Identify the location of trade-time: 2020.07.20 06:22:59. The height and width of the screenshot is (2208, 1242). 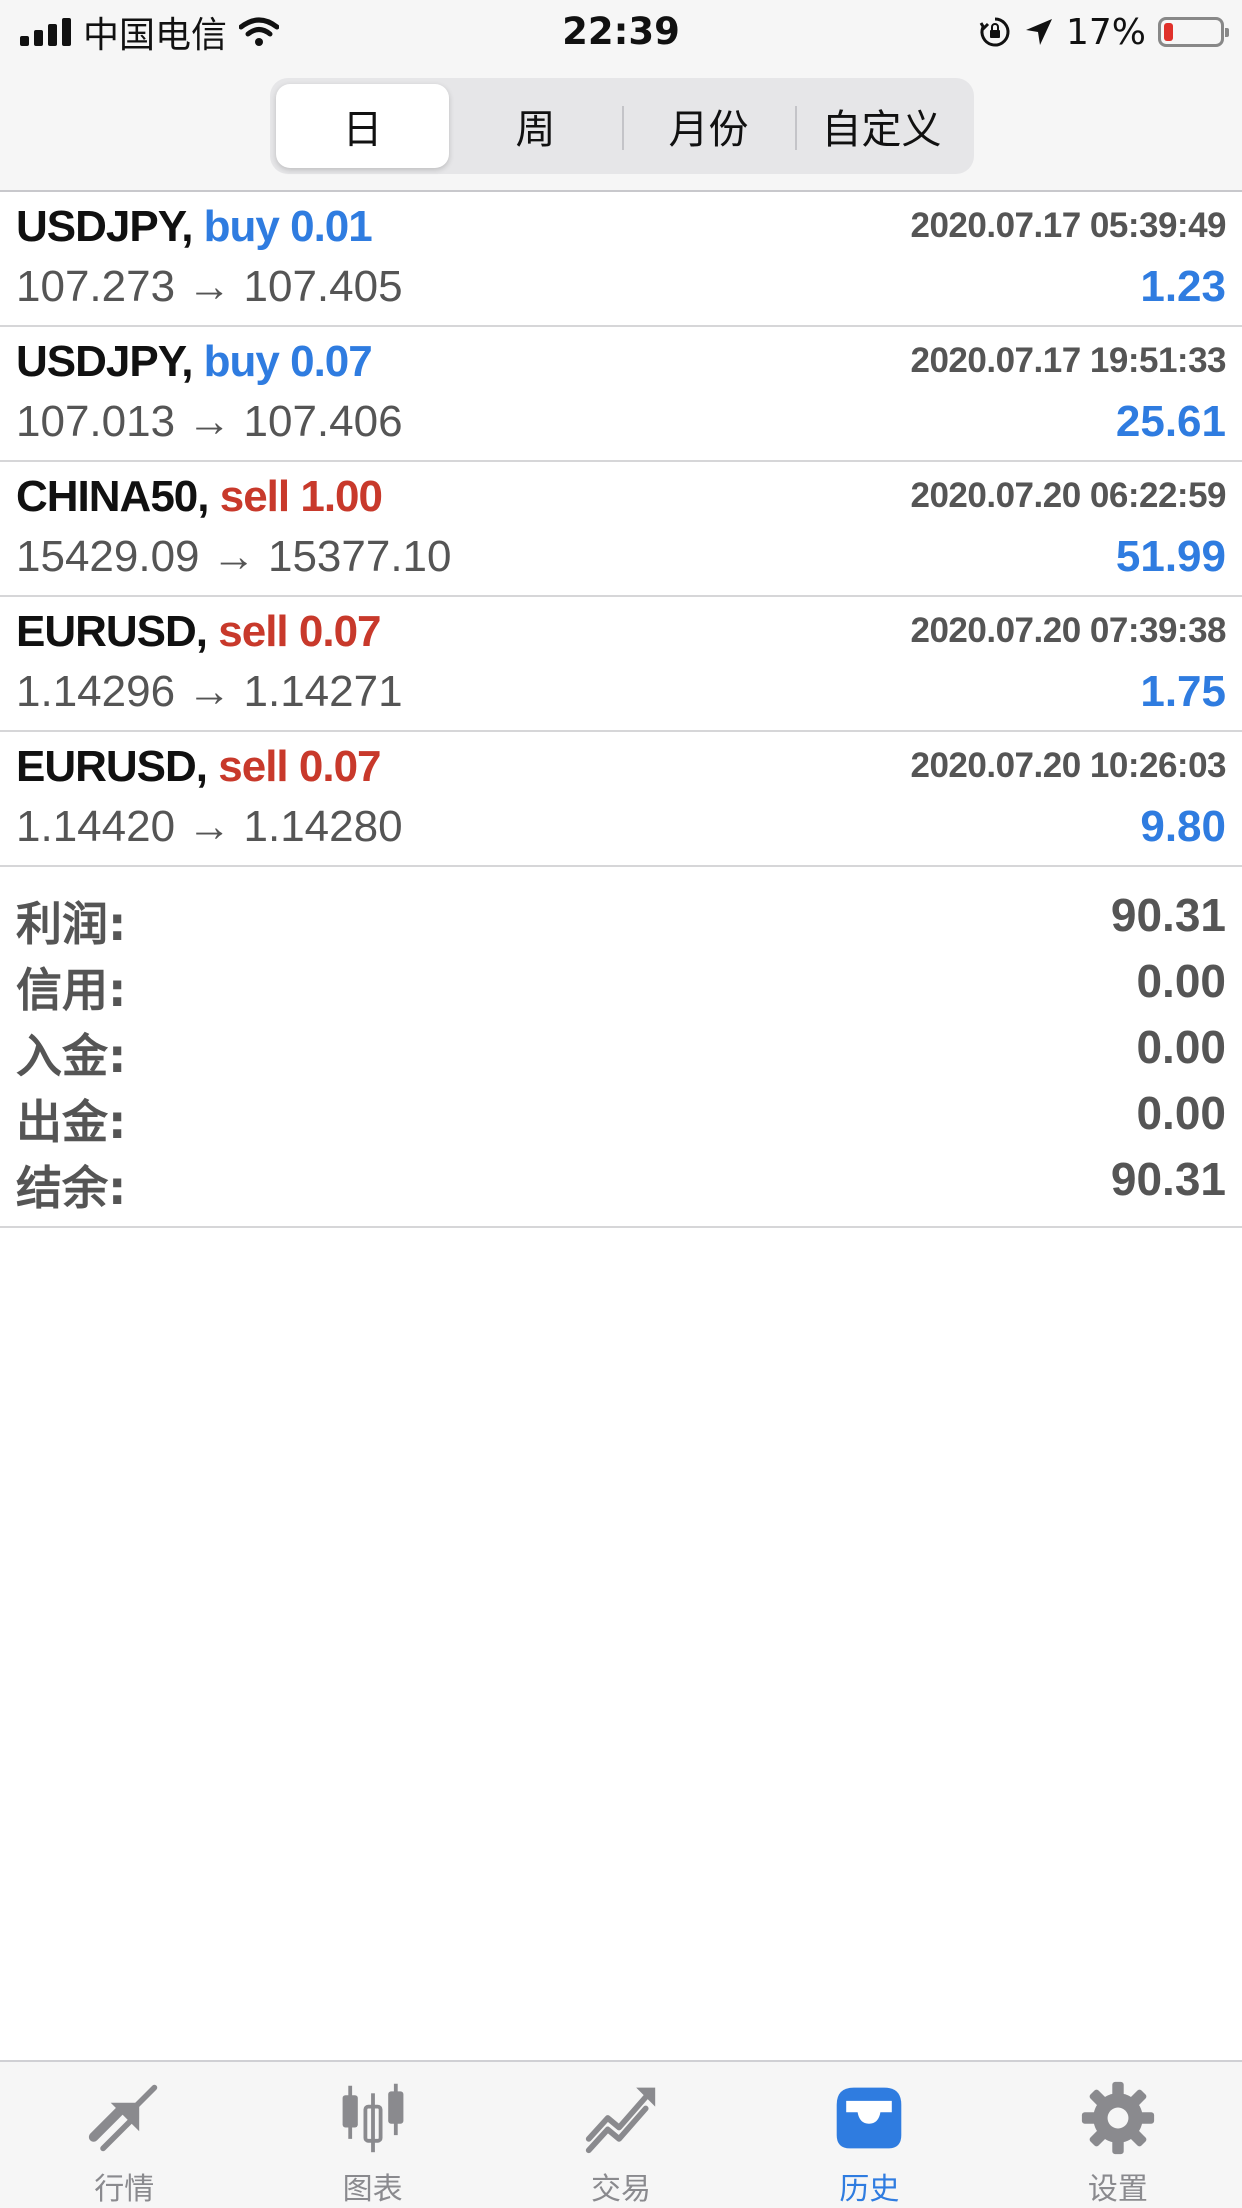
(1068, 495).